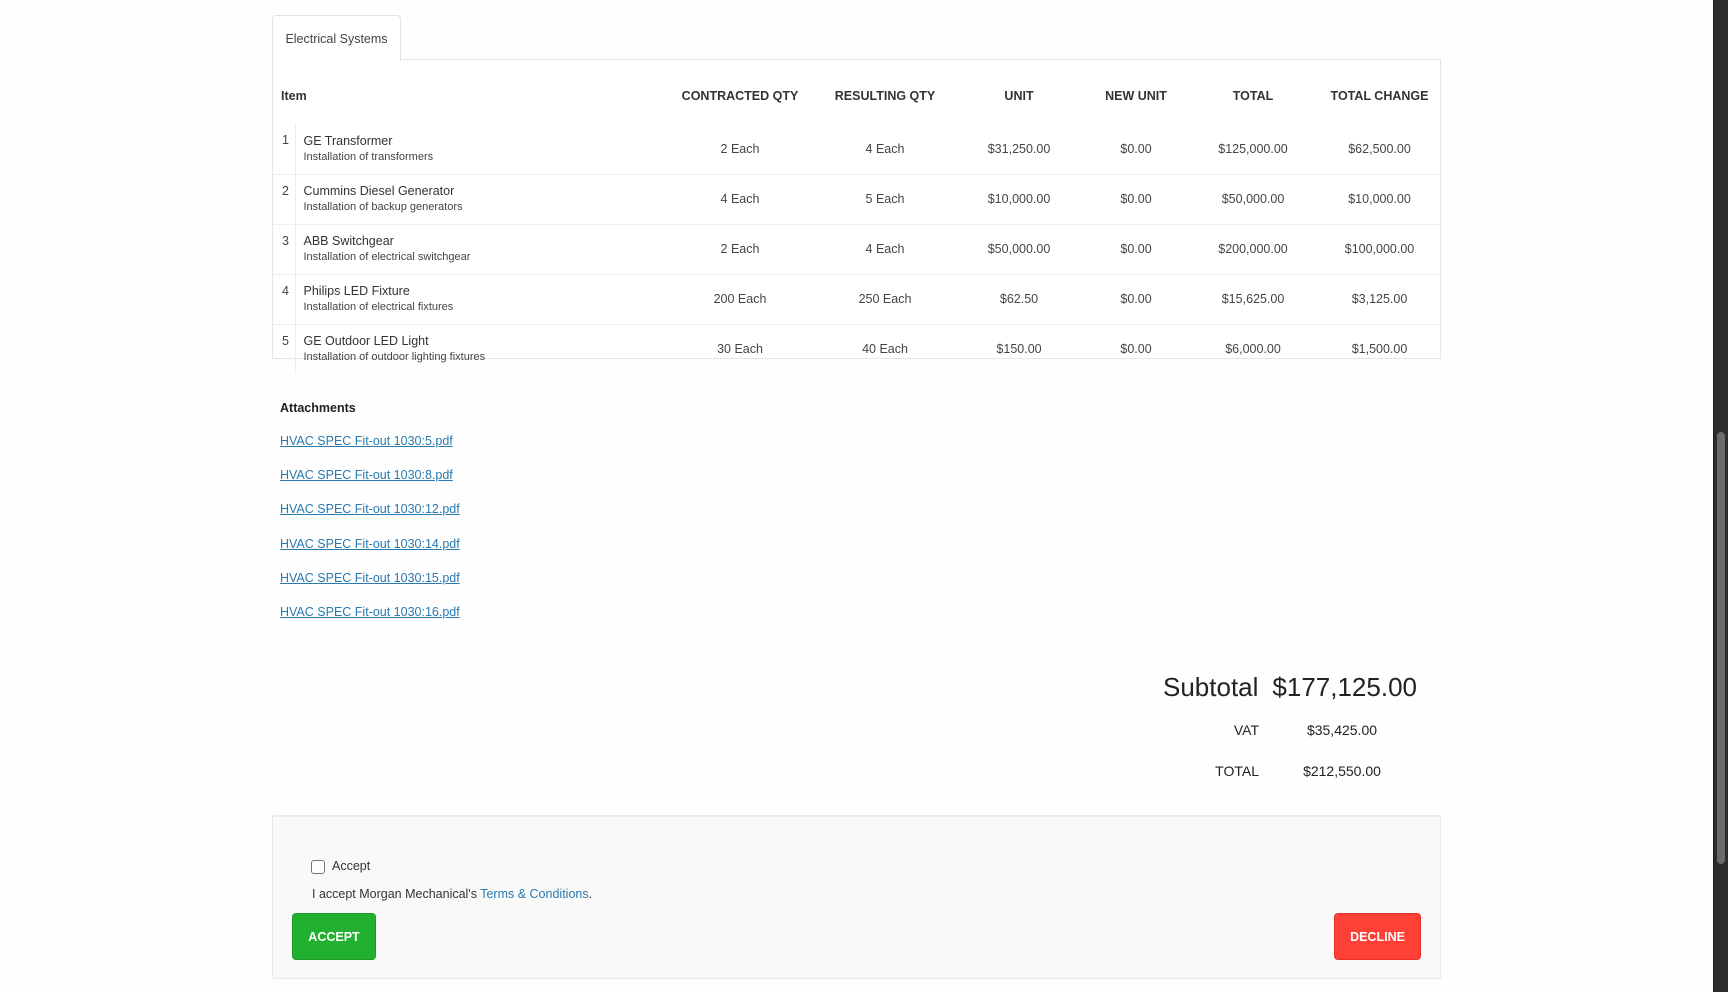 This screenshot has width=1728, height=992. Describe the element at coordinates (383, 207) in the screenshot. I see `item-description: Installation of backup generators` at that location.